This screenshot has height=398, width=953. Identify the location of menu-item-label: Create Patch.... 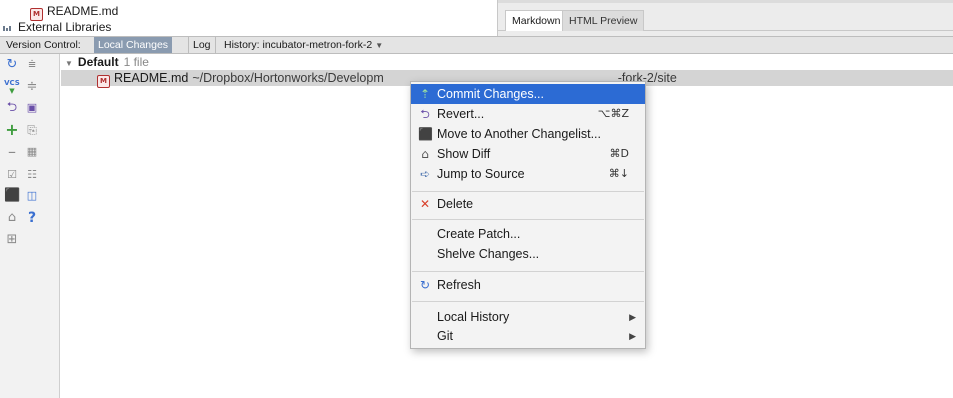
(479, 234).